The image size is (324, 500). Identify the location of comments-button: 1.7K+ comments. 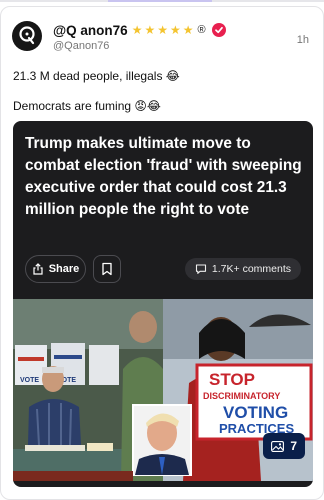
(242, 269).